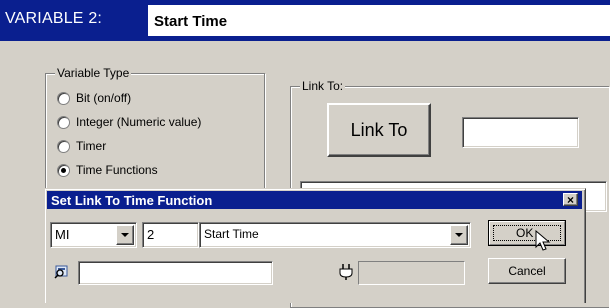 The width and height of the screenshot is (610, 308). Describe the element at coordinates (132, 200) in the screenshot. I see `dialog-title: Set Link To Time Function` at that location.